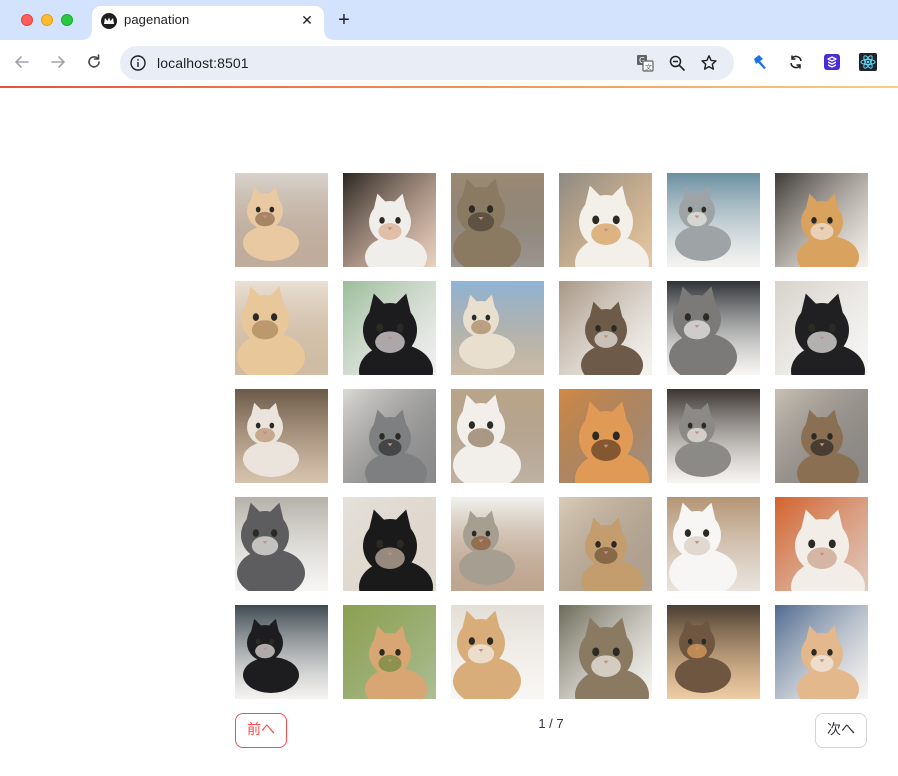 The image size is (898, 776). Describe the element at coordinates (449, 20) in the screenshot. I see `browser-tabstrip: pagenation ✕ +` at that location.